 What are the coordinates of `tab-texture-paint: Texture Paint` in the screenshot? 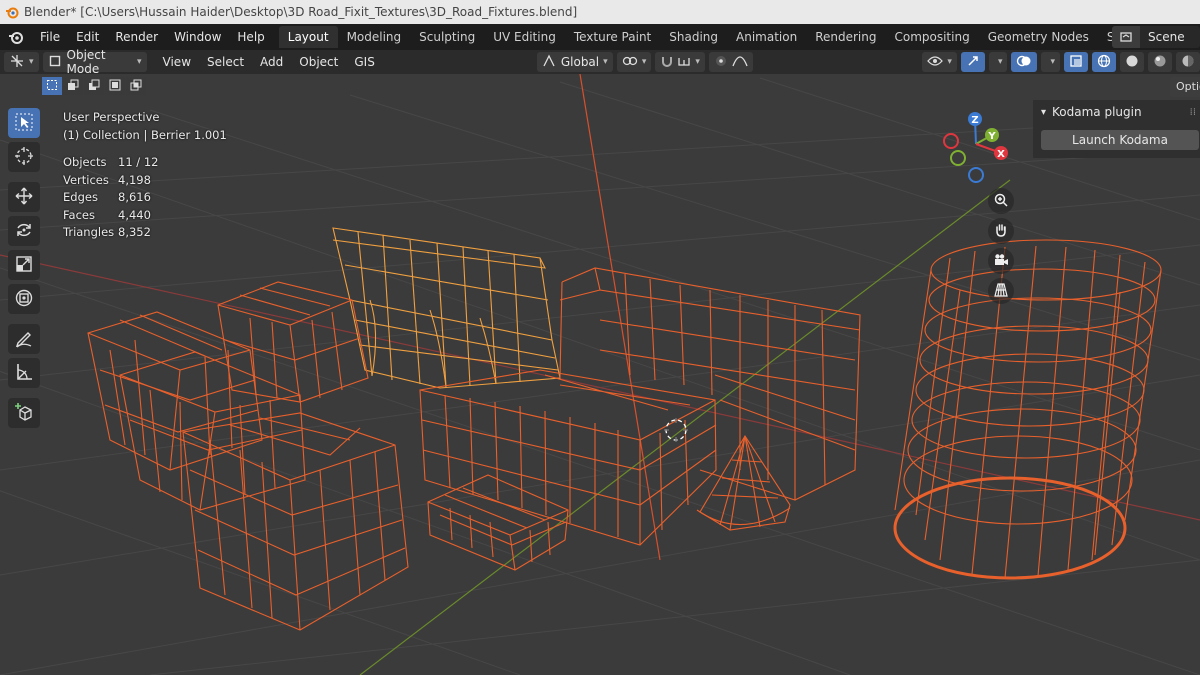 It's located at (612, 37).